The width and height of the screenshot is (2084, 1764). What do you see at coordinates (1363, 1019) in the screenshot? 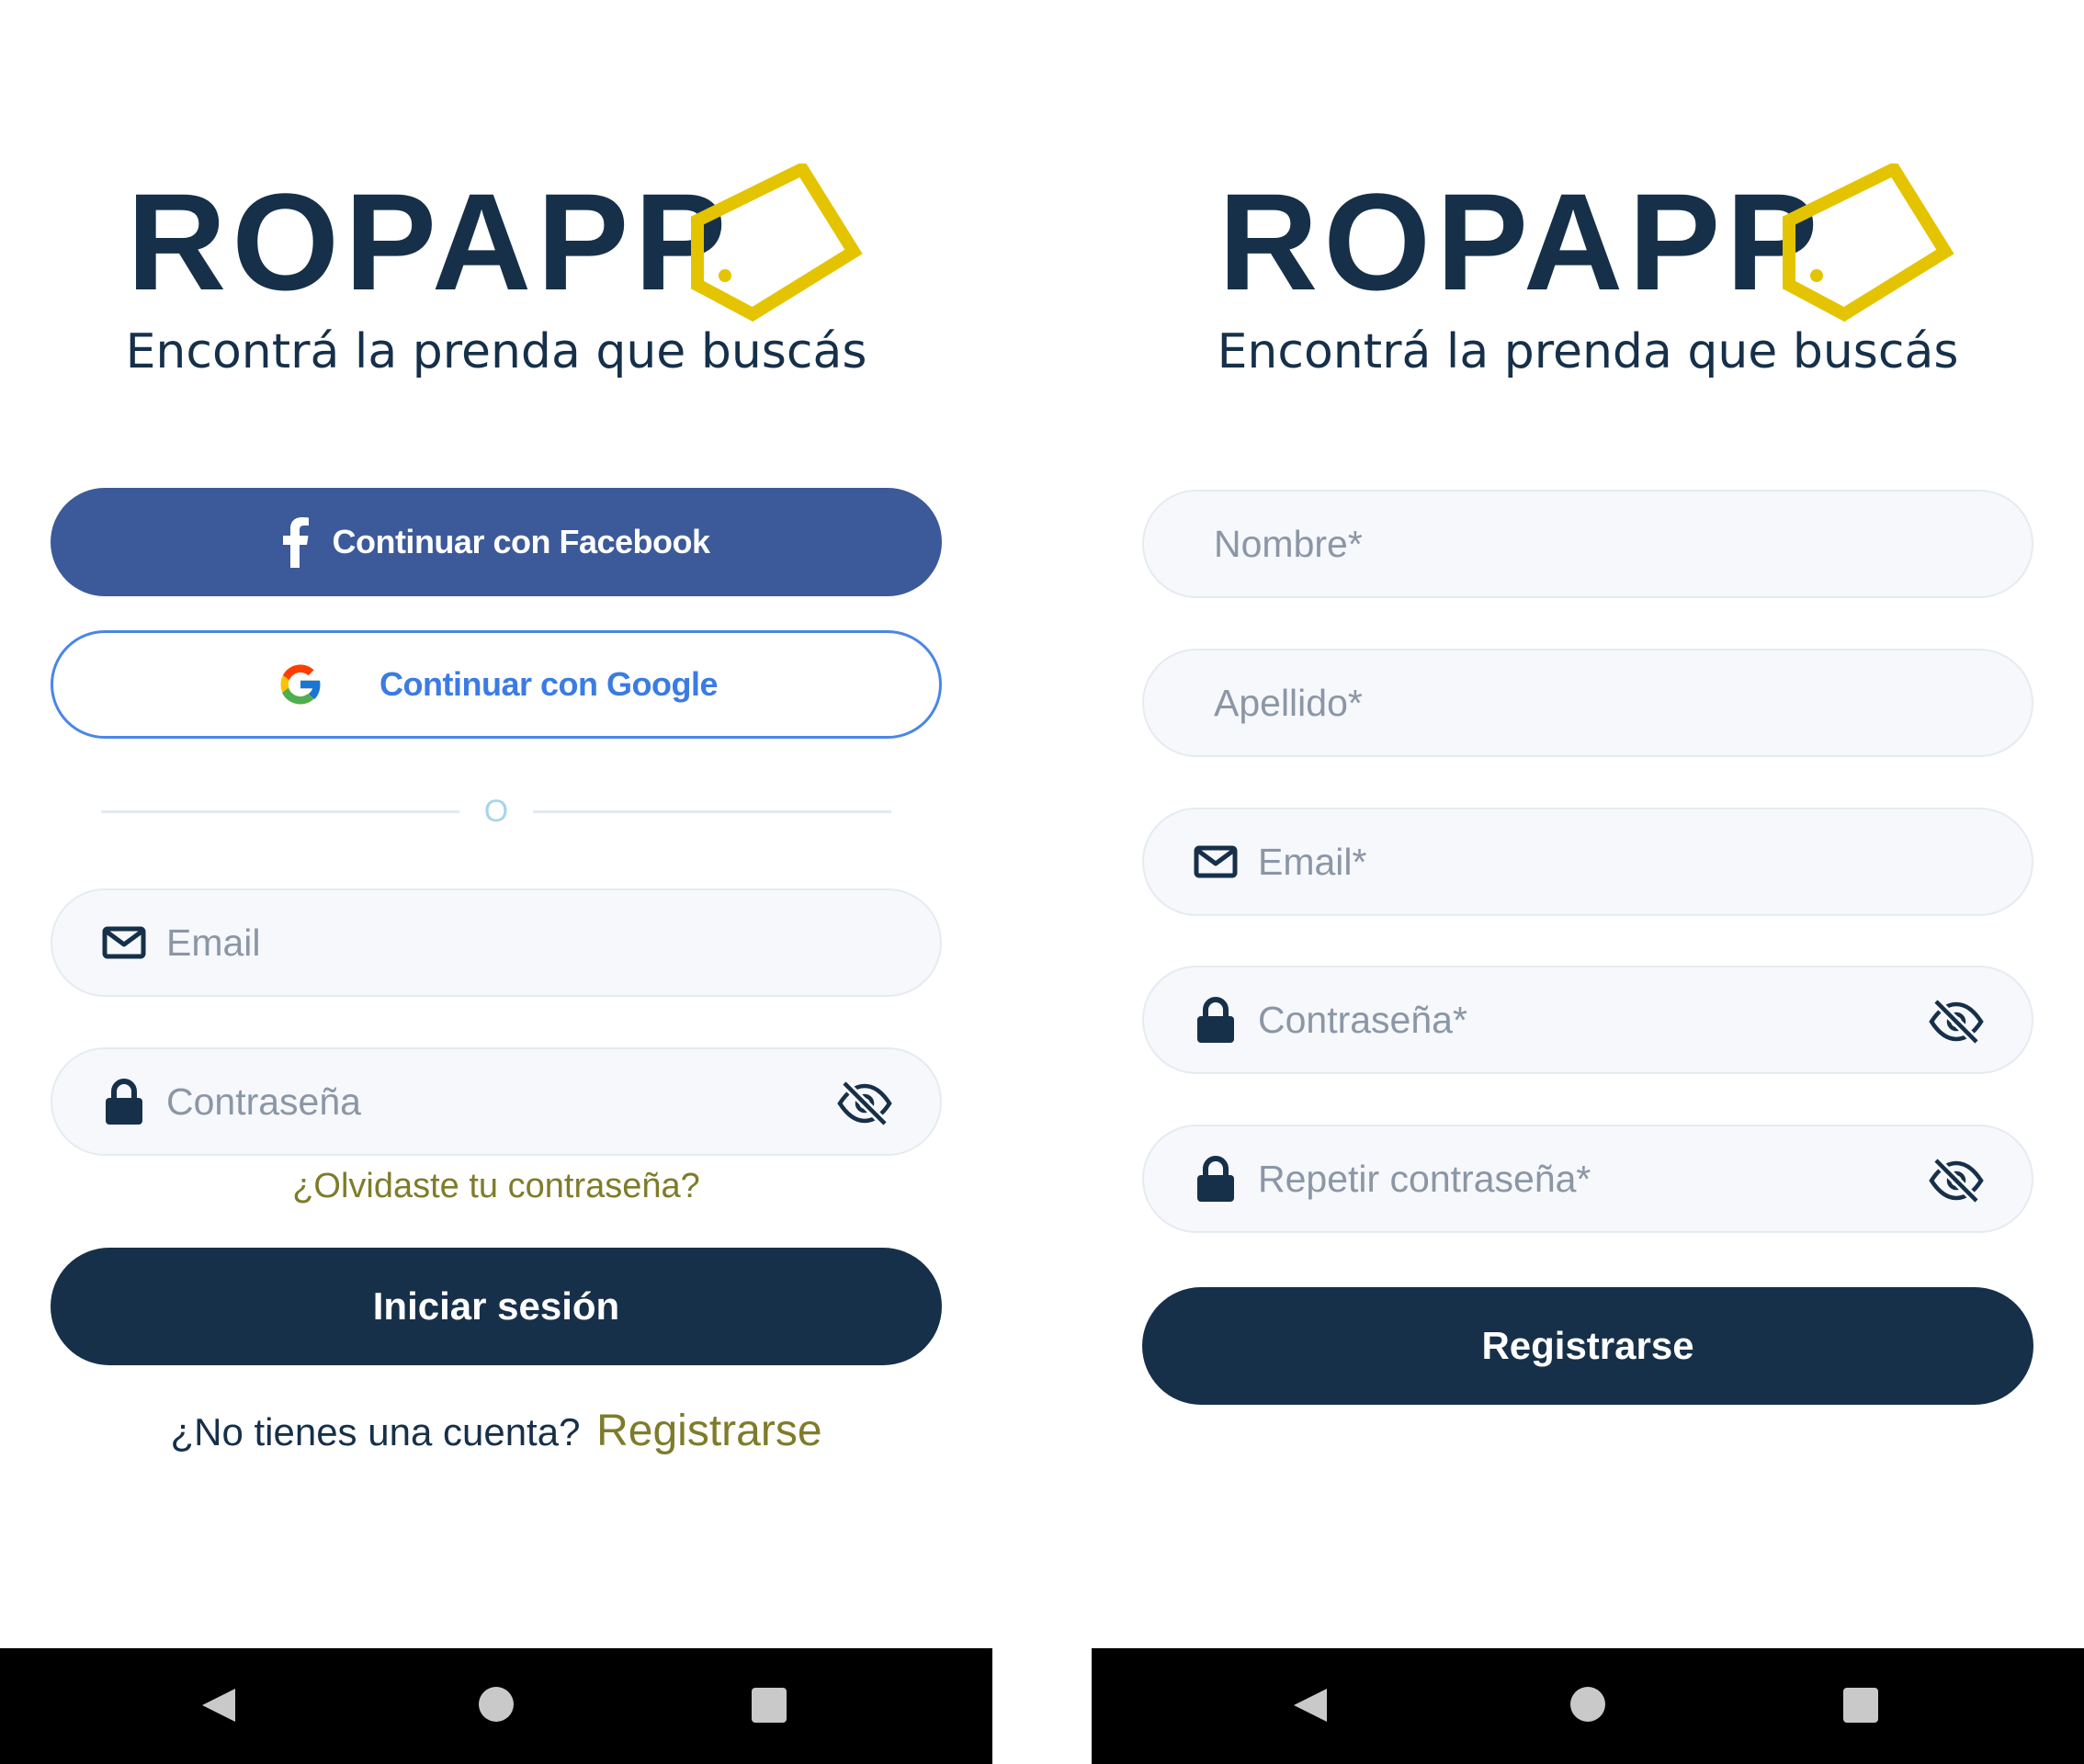
I see `password-placeholder: Contraseña*` at bounding box center [1363, 1019].